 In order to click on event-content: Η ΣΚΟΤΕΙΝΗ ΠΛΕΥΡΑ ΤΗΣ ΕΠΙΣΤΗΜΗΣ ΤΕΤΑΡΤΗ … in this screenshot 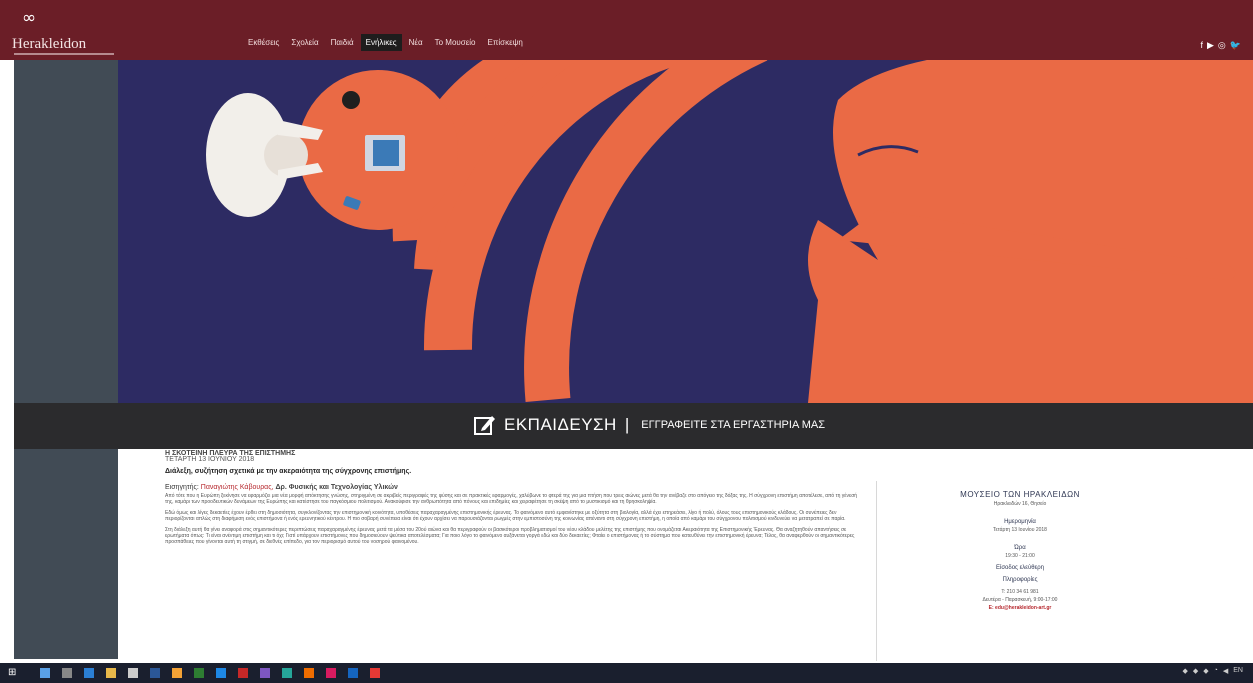, I will do `click(515, 500)`.